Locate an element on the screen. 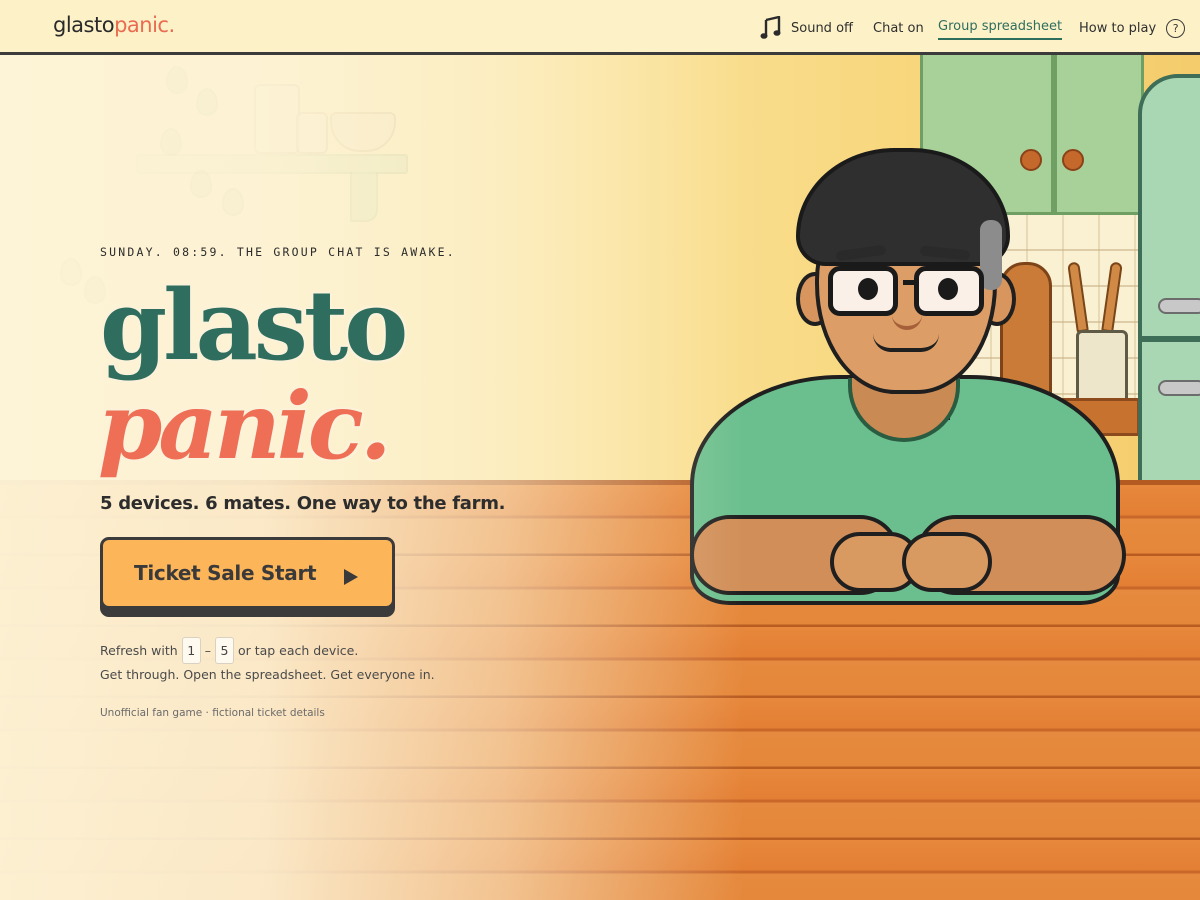 The image size is (1200, 900). sound-toggle-label: Sound off is located at coordinates (822, 28).